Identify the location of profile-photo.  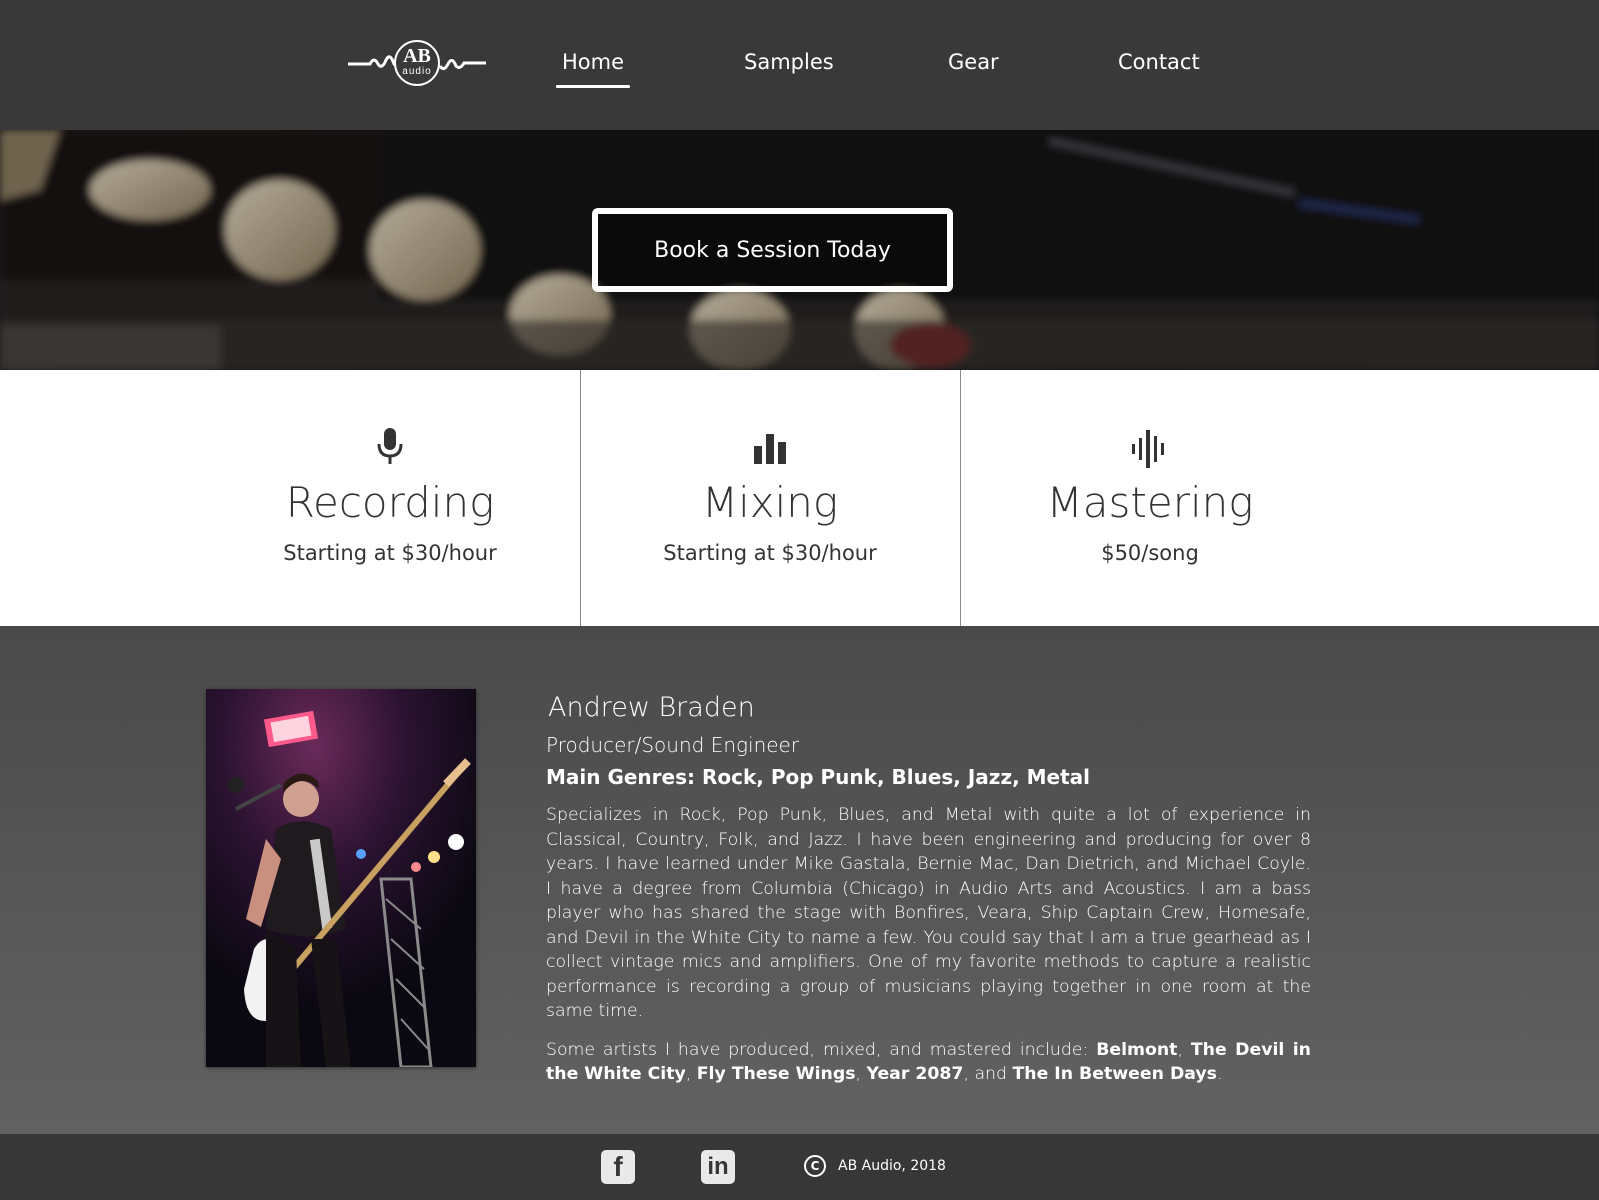
(341, 878).